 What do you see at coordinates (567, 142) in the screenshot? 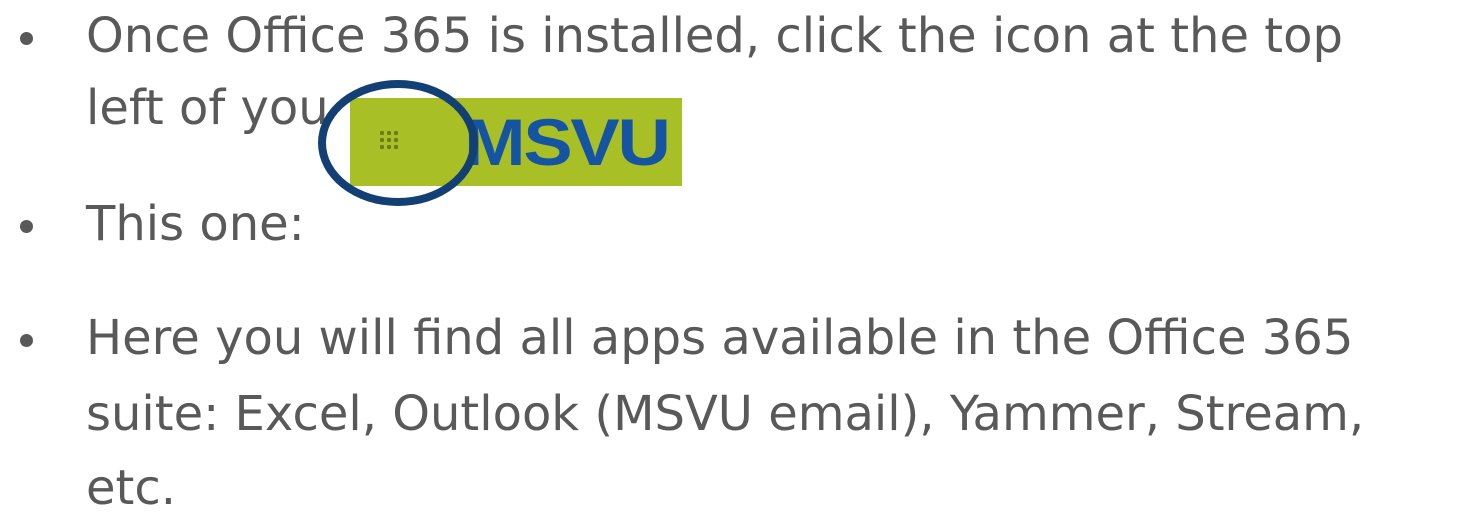
I see `msvu-logo: MSVU` at bounding box center [567, 142].